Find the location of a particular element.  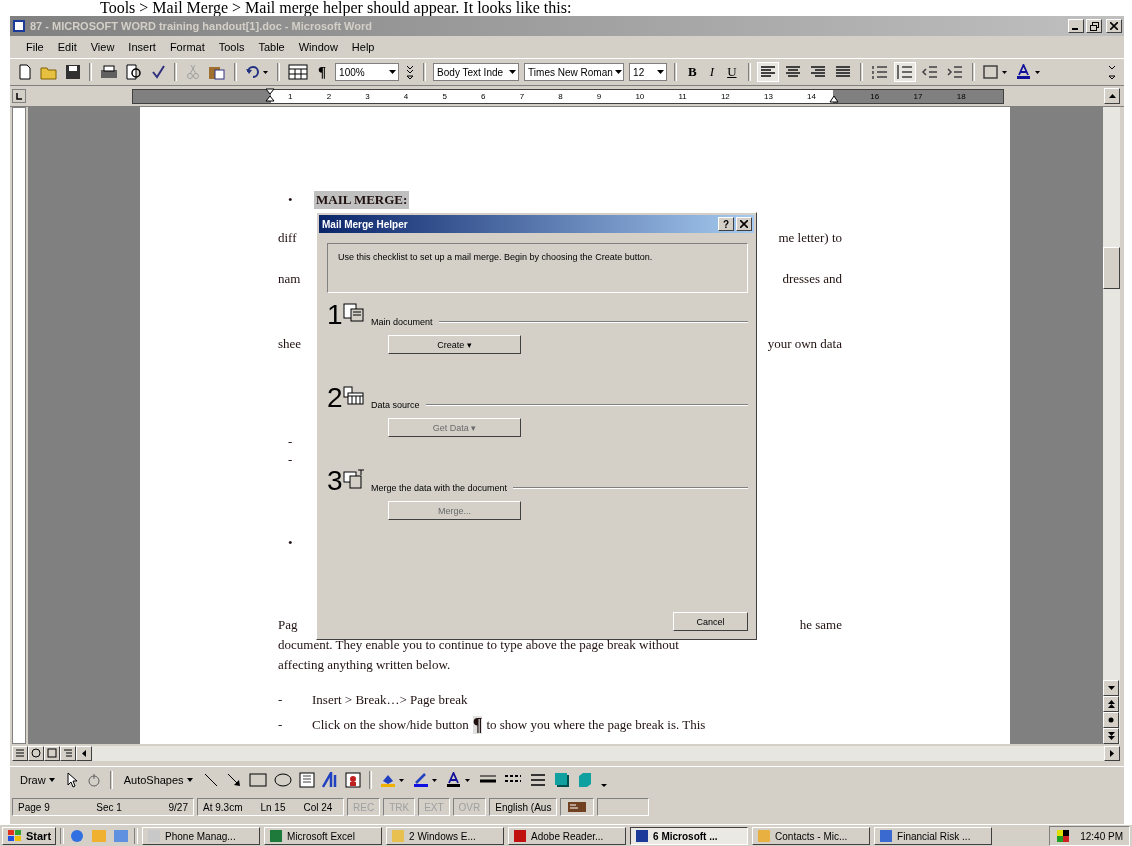

menu-item: Format is located at coordinates (187, 47).